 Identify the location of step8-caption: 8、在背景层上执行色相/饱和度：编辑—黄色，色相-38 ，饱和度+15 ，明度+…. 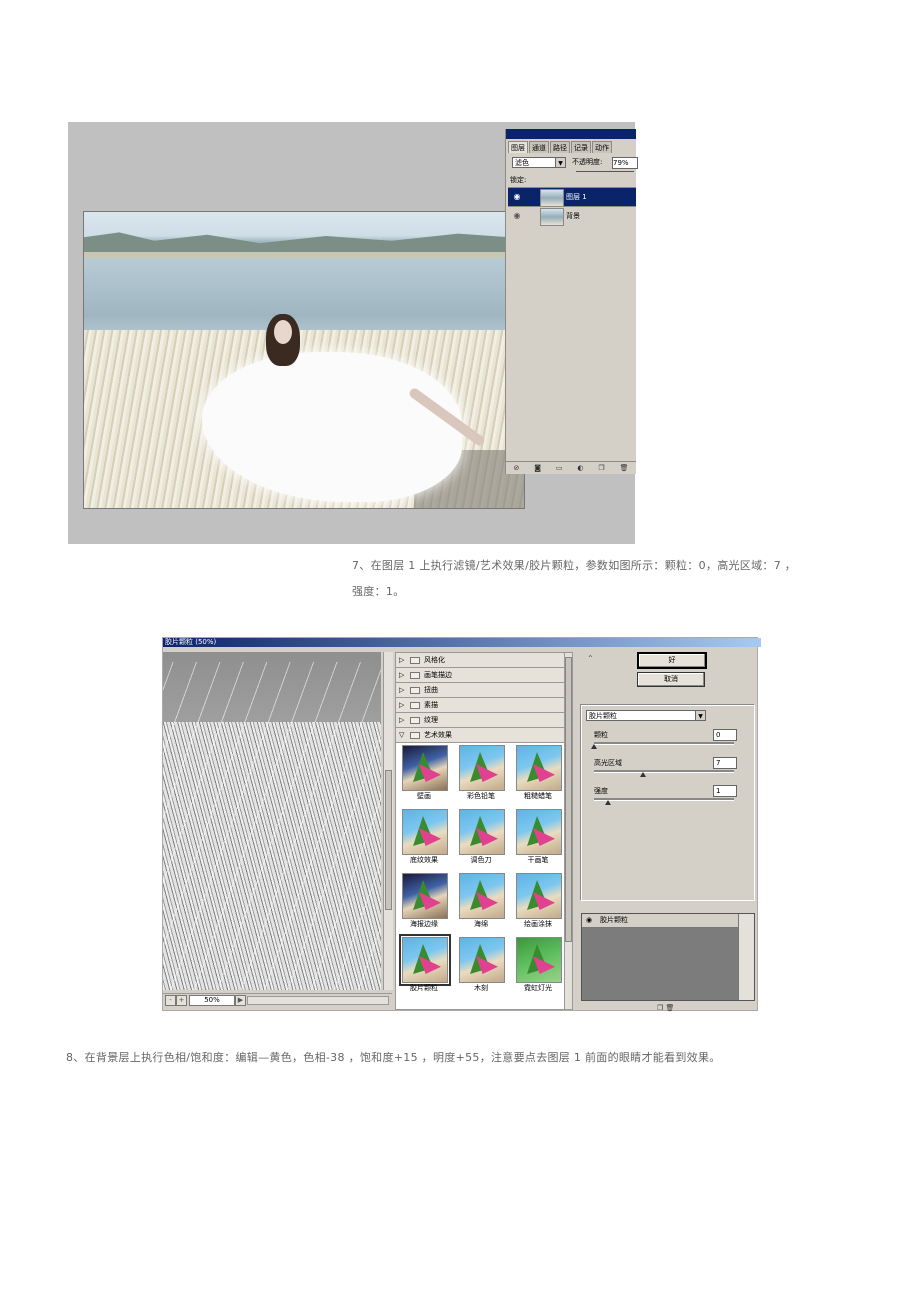
(393, 1057).